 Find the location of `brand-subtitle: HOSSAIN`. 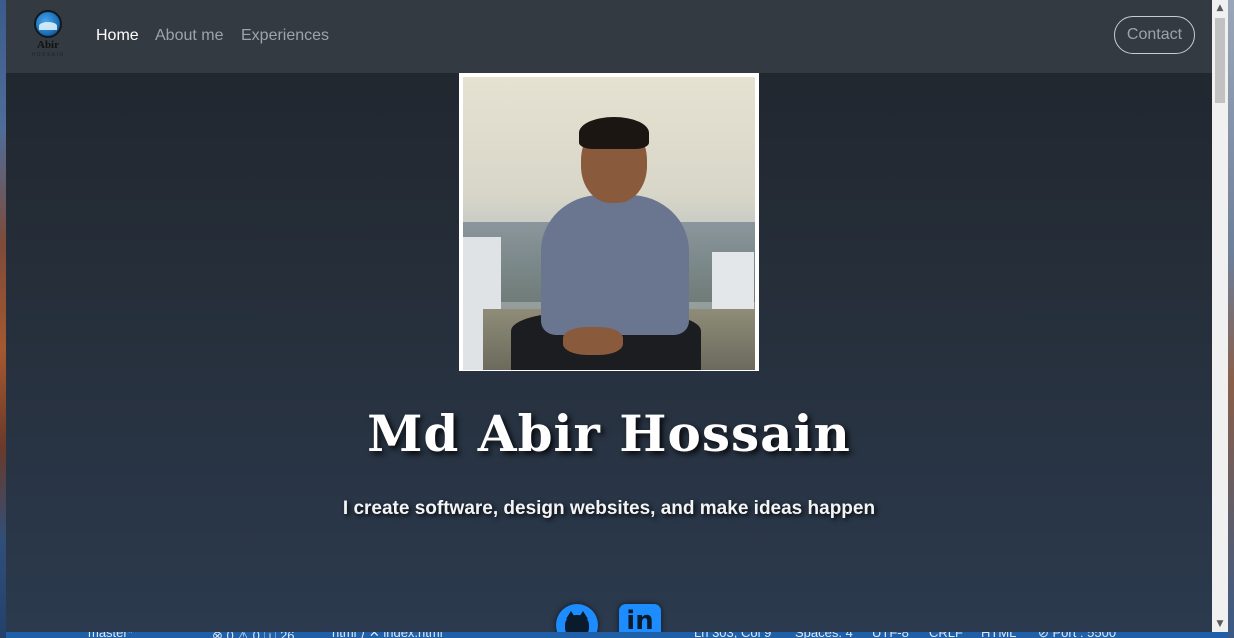

brand-subtitle: HOSSAIN is located at coordinates (48, 55).